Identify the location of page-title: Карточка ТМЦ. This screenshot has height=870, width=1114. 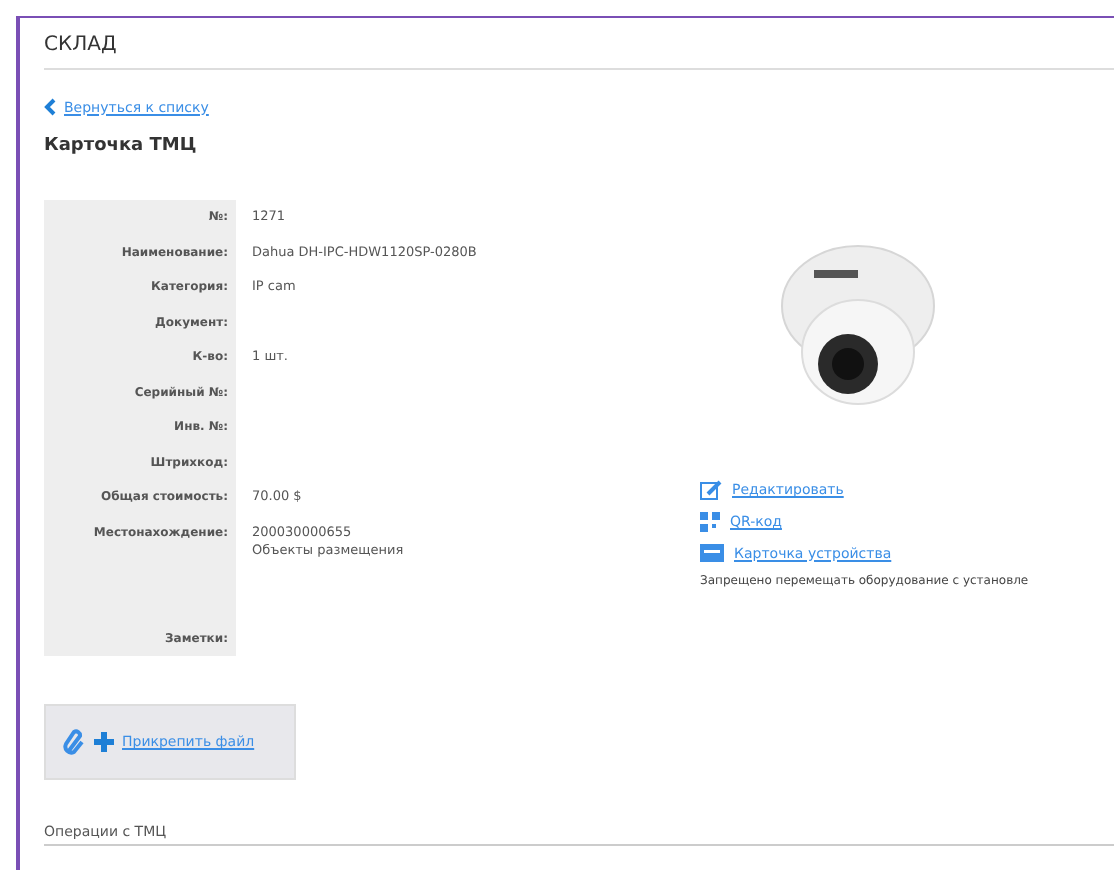
(121, 146).